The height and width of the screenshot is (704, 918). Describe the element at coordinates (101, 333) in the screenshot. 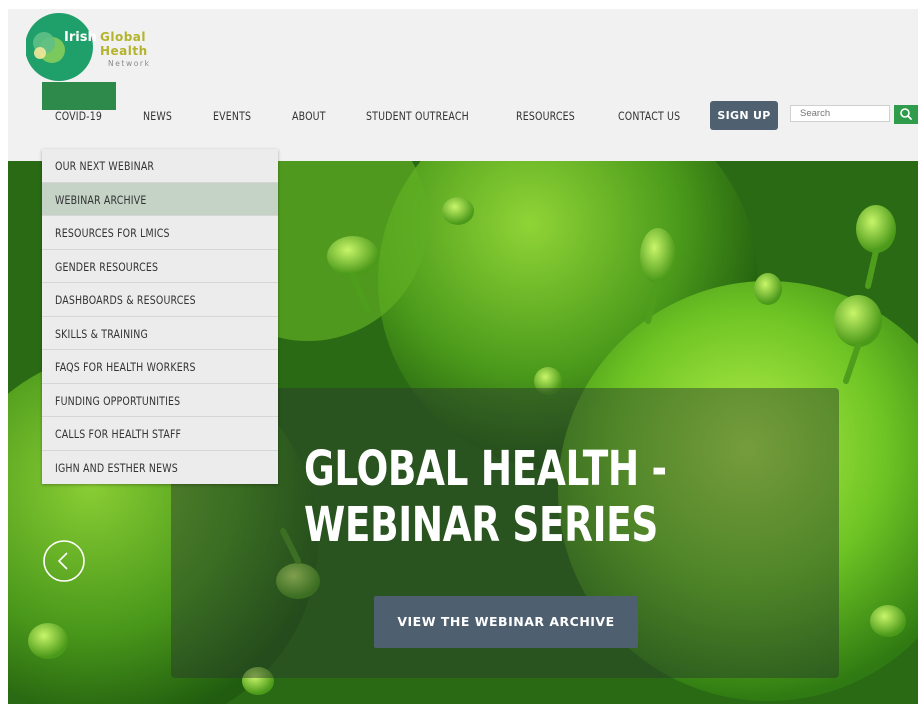

I see `dropdown-item-label: SKILLS & TRAINING` at that location.